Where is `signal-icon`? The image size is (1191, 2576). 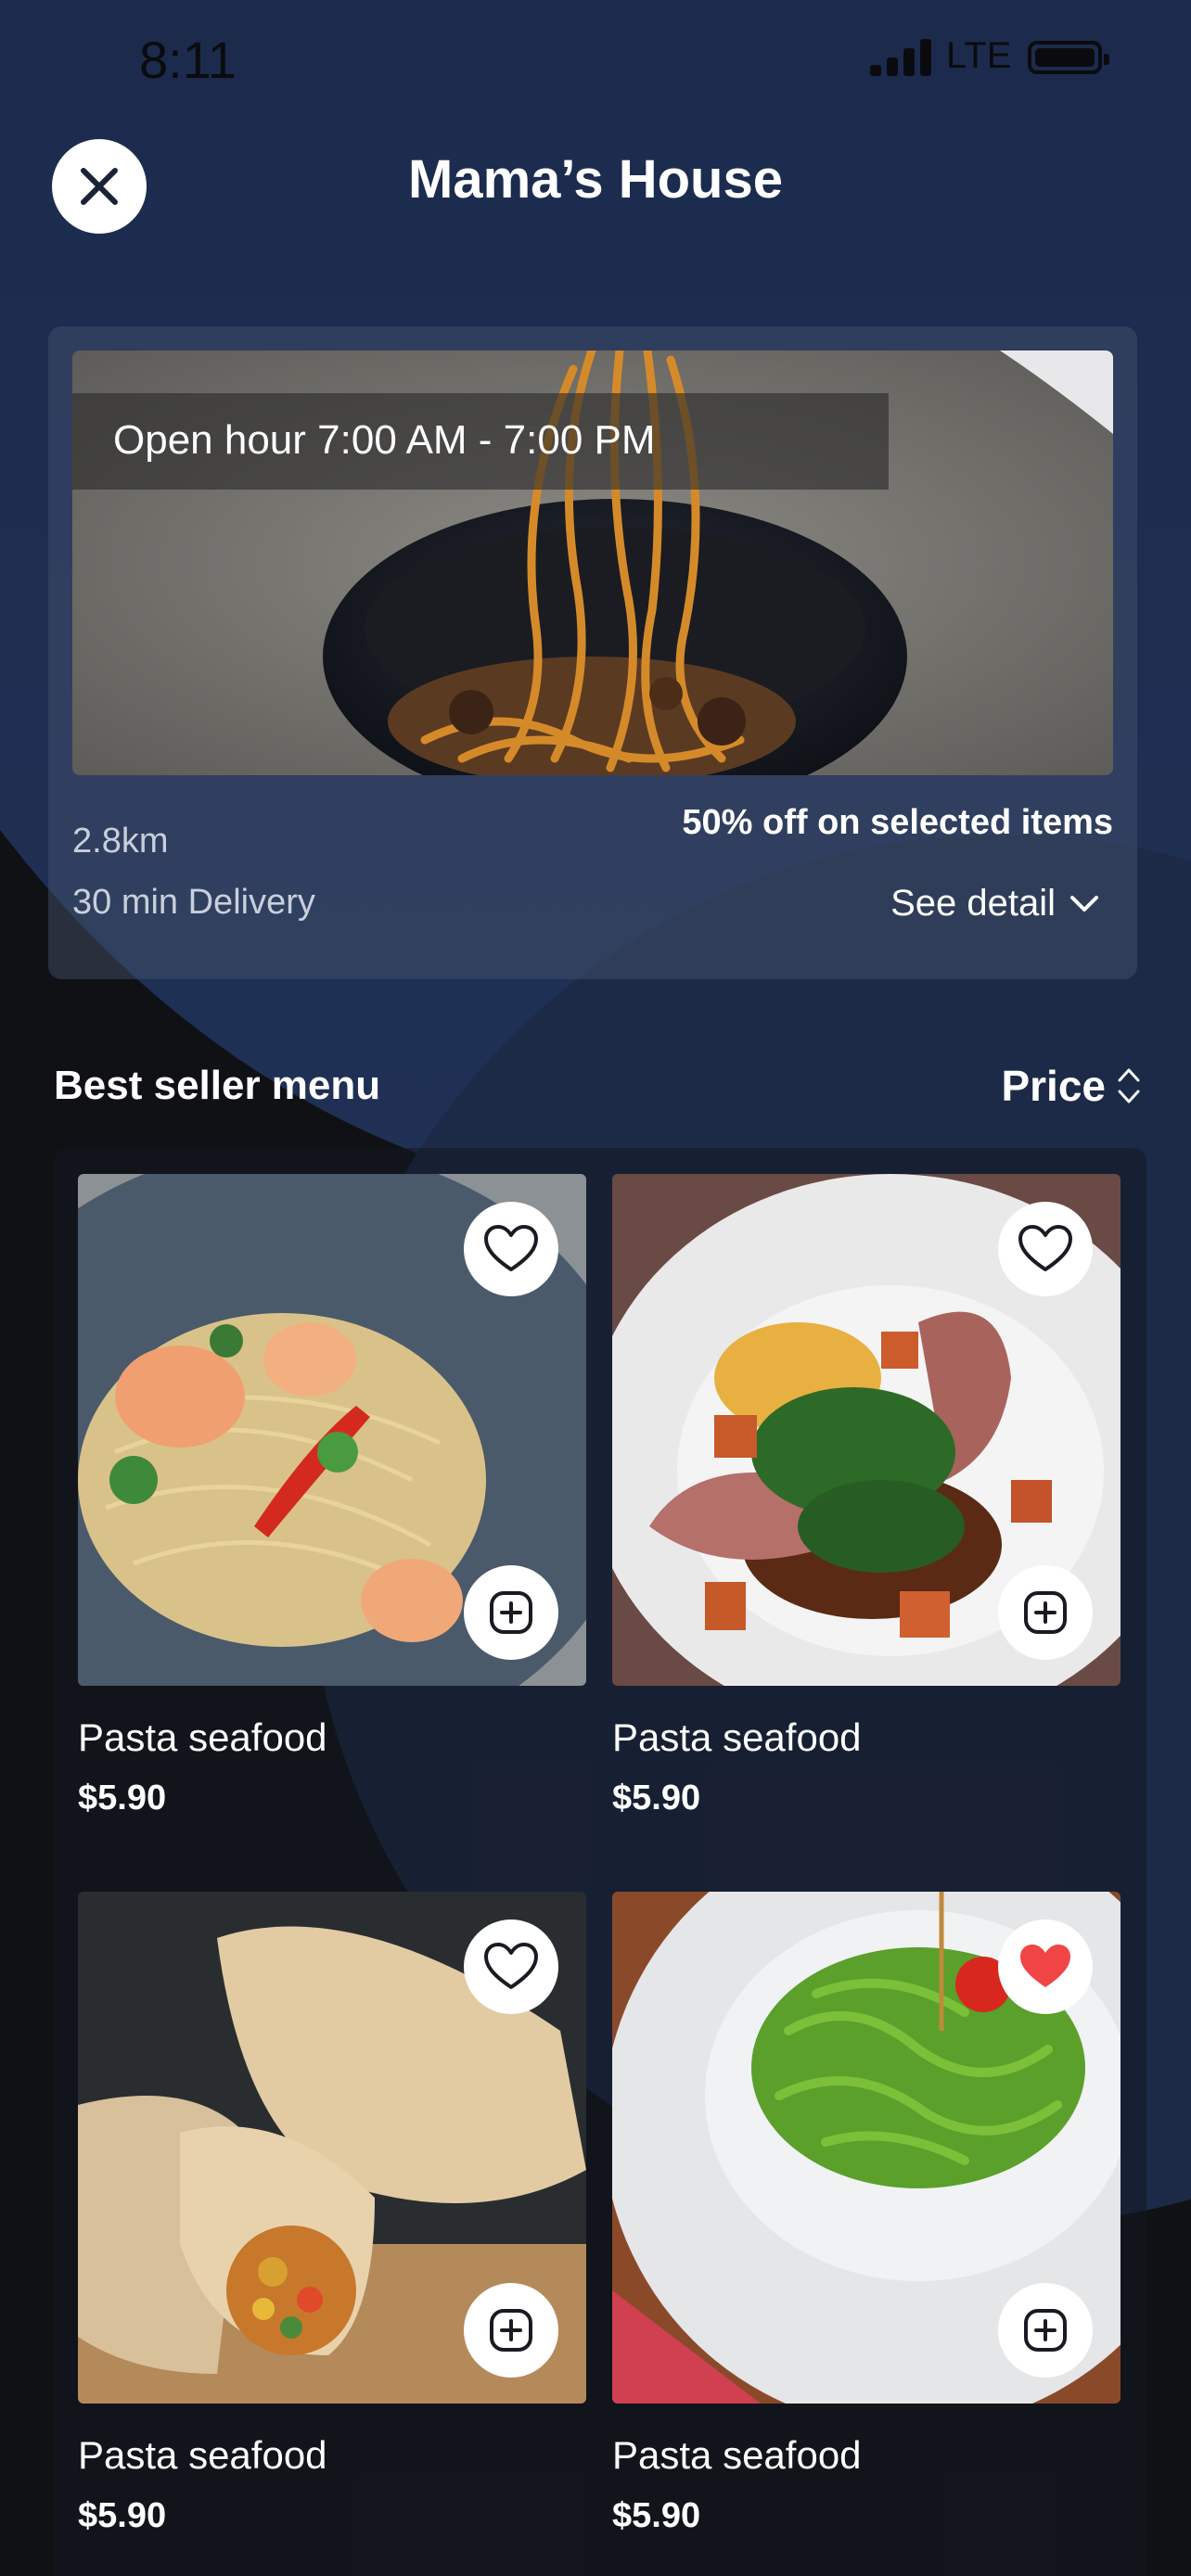 signal-icon is located at coordinates (900, 57).